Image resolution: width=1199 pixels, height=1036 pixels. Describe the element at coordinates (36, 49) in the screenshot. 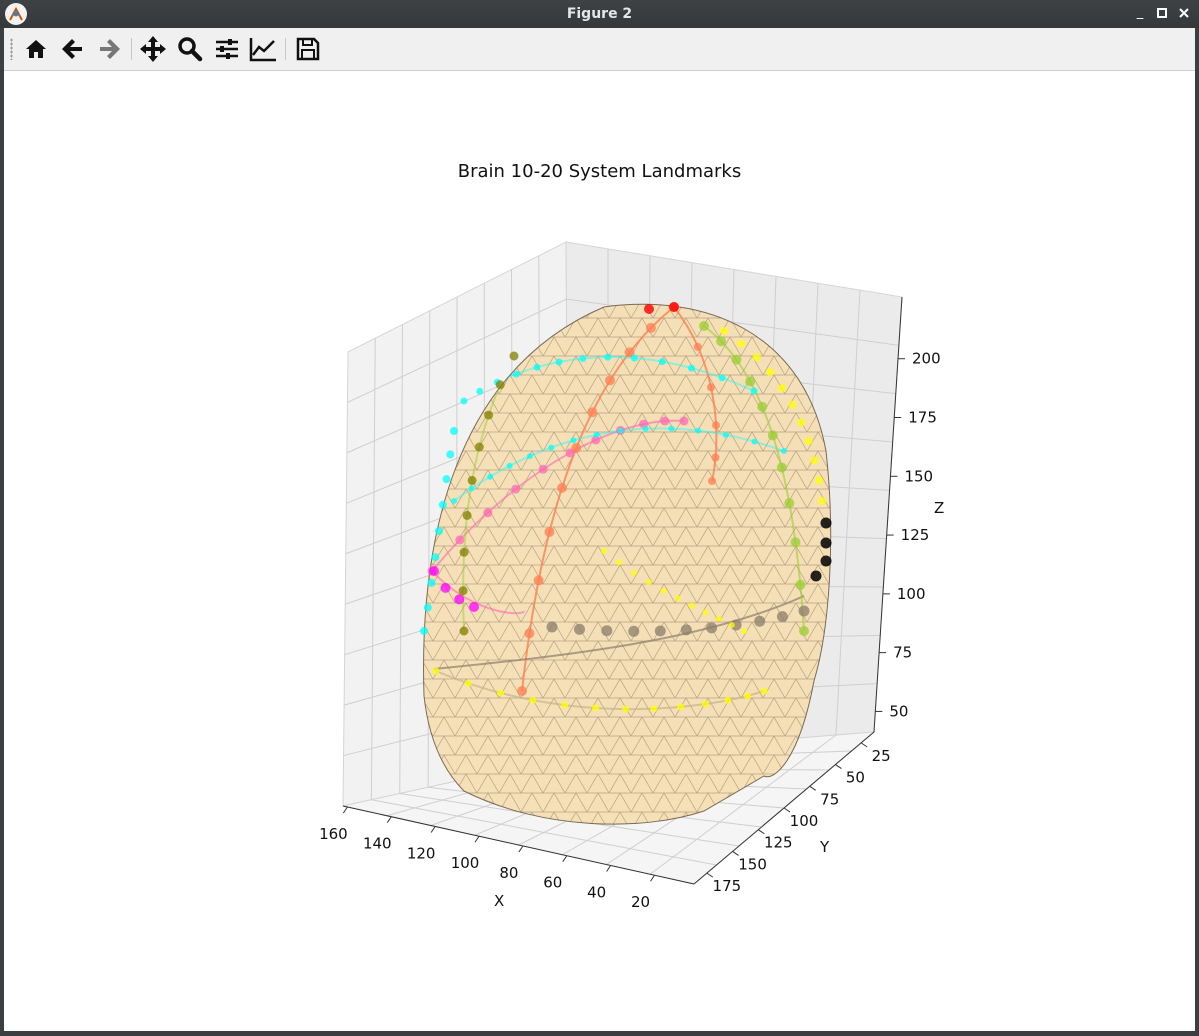

I see `home-icon` at that location.